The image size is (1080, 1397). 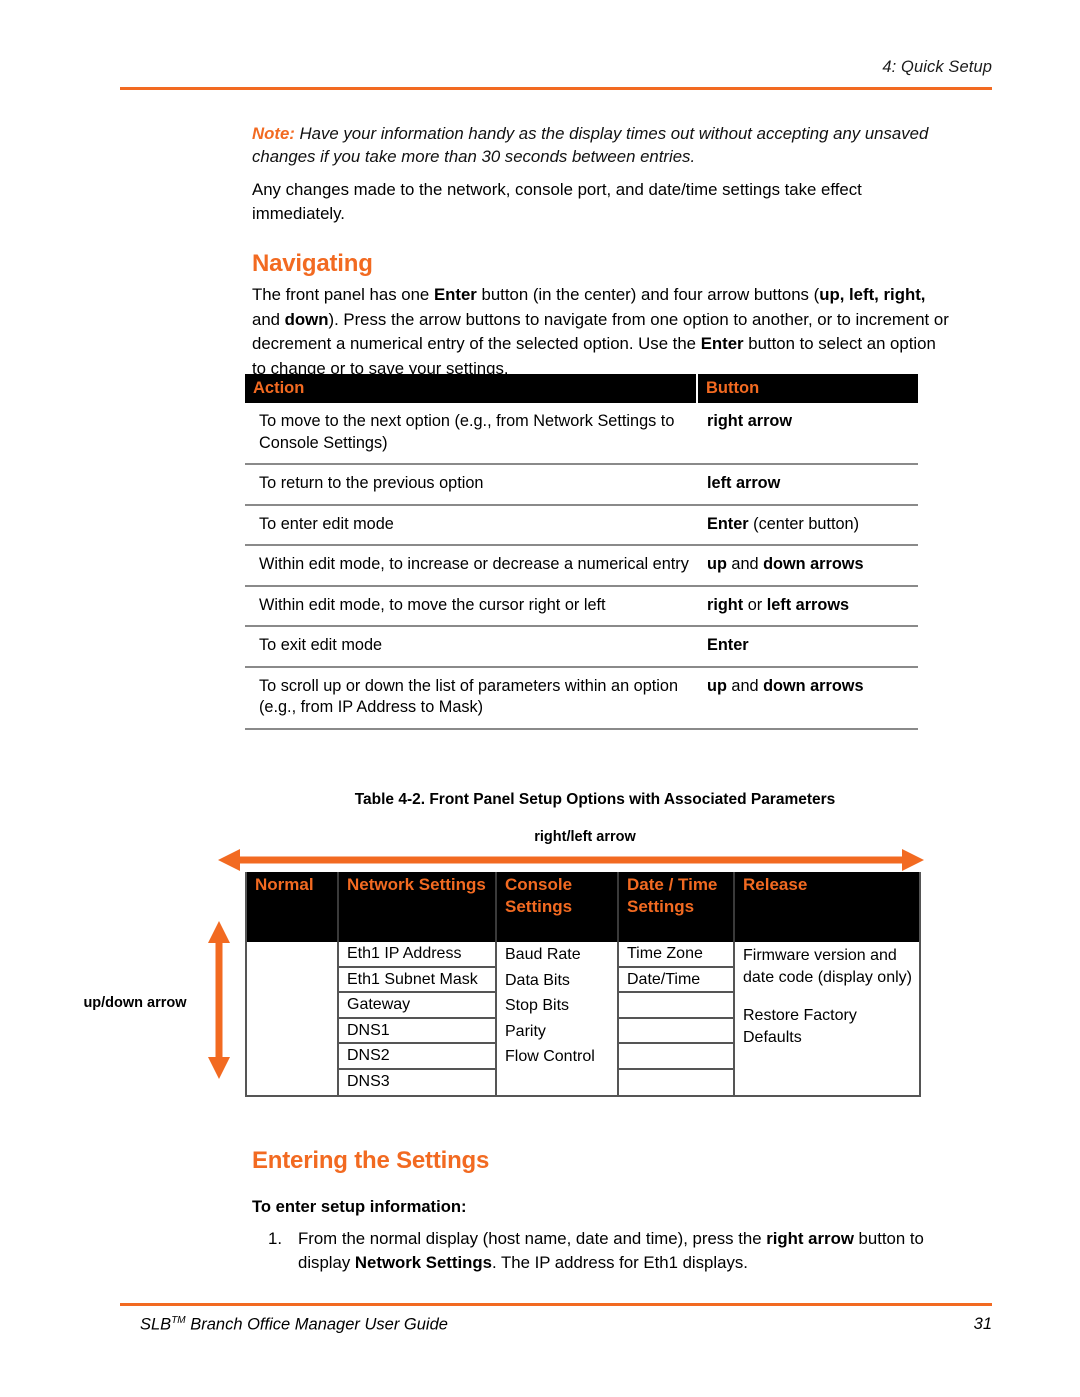 What do you see at coordinates (807, 647) in the screenshot?
I see `cell-button: Enter` at bounding box center [807, 647].